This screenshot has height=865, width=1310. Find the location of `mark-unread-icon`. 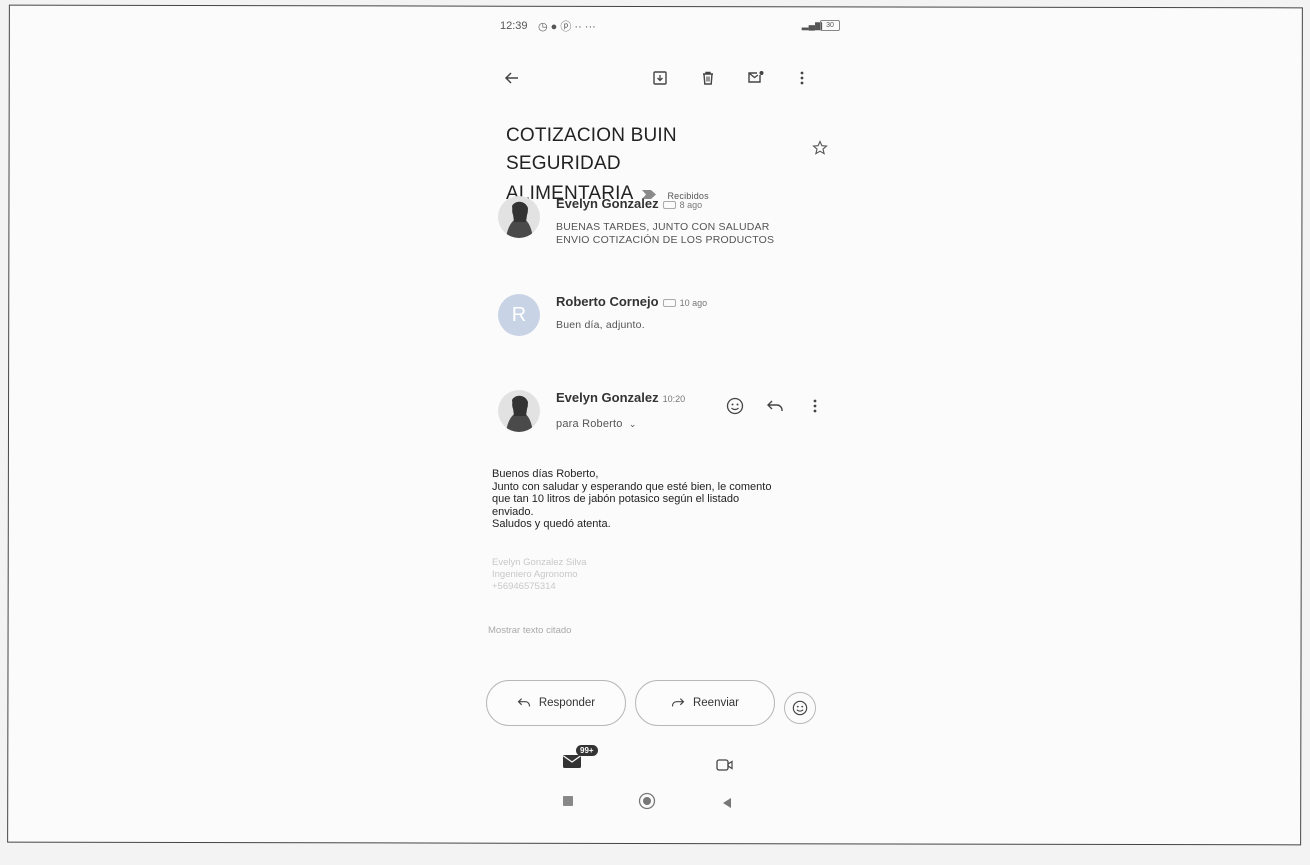

mark-unread-icon is located at coordinates (756, 78).